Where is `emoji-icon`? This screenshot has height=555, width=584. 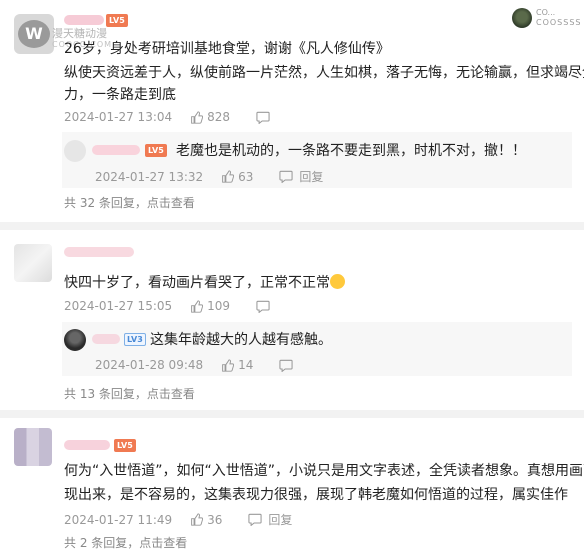
emoji-icon is located at coordinates (337, 281).